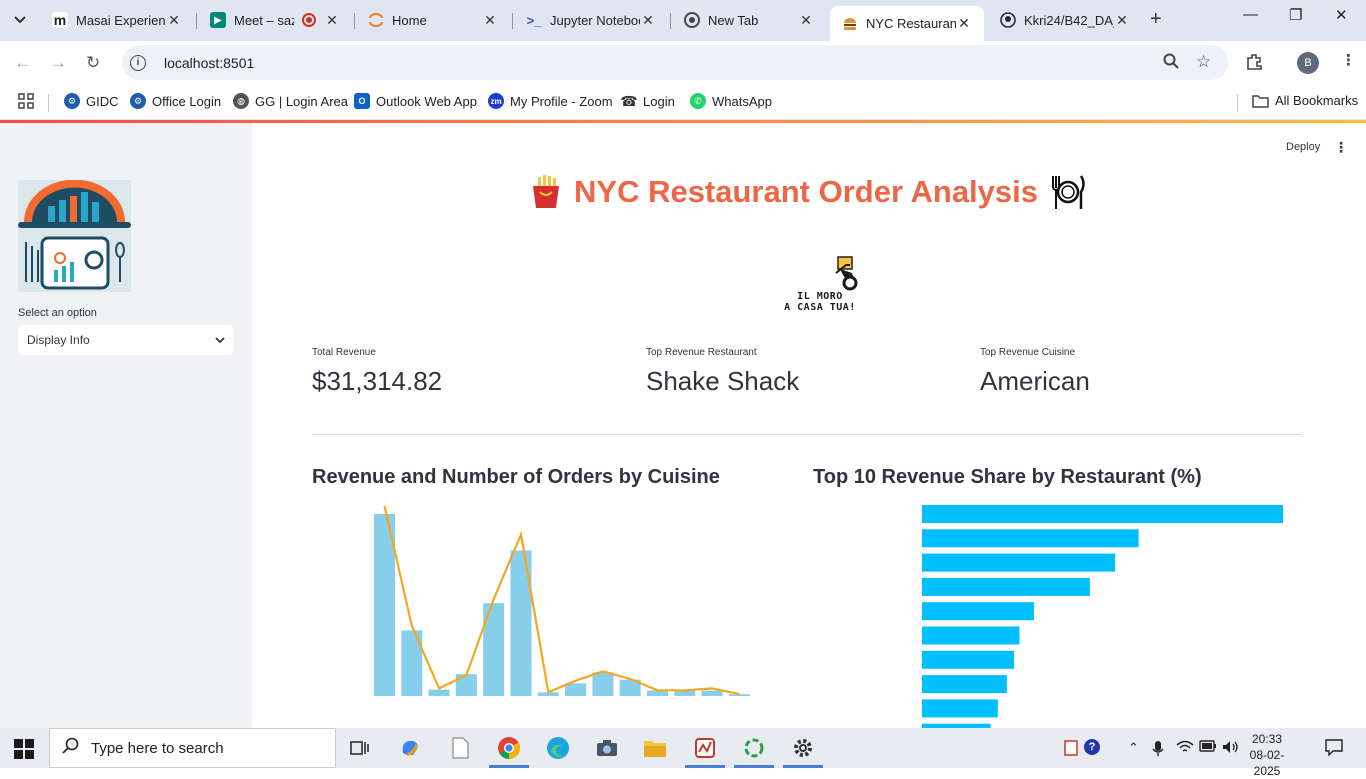  I want to click on chevron-up-icon: ⌃, so click(1133, 748).